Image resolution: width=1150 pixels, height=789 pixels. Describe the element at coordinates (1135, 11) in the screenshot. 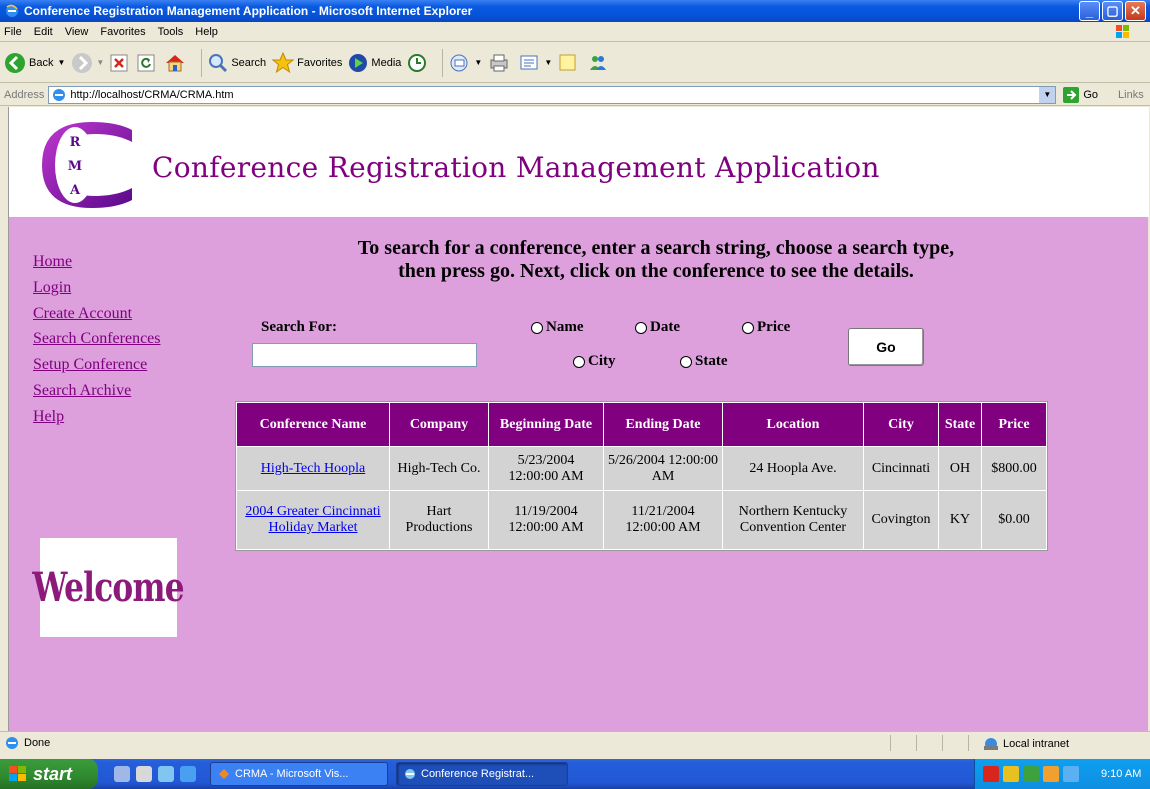

I see `close-button: ✕` at that location.